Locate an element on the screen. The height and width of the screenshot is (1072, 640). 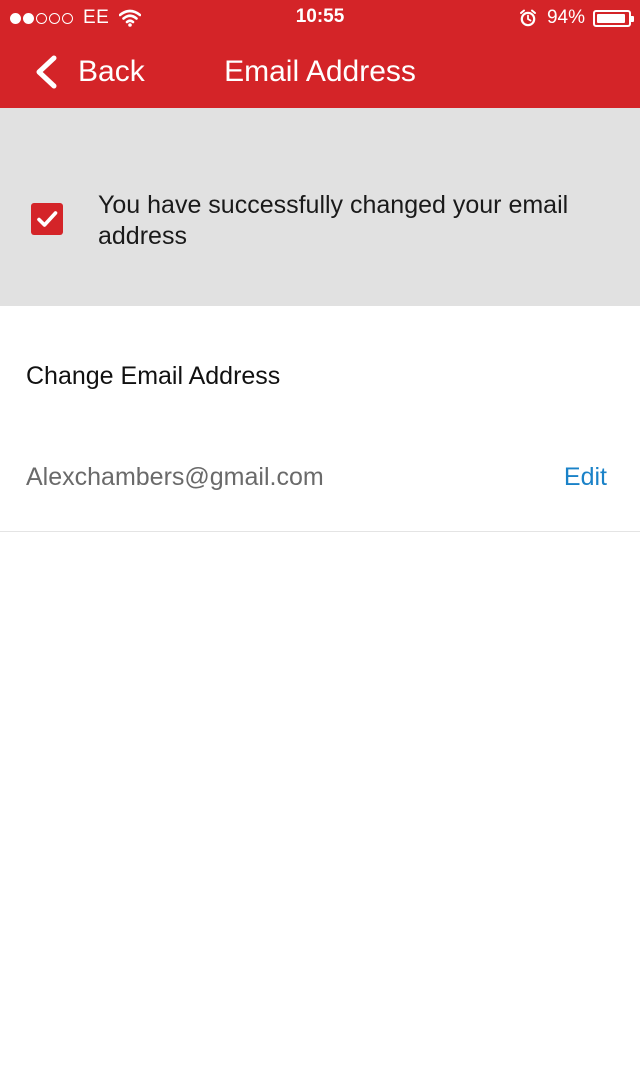
section-title: Change Email Address is located at coordinates (153, 376).